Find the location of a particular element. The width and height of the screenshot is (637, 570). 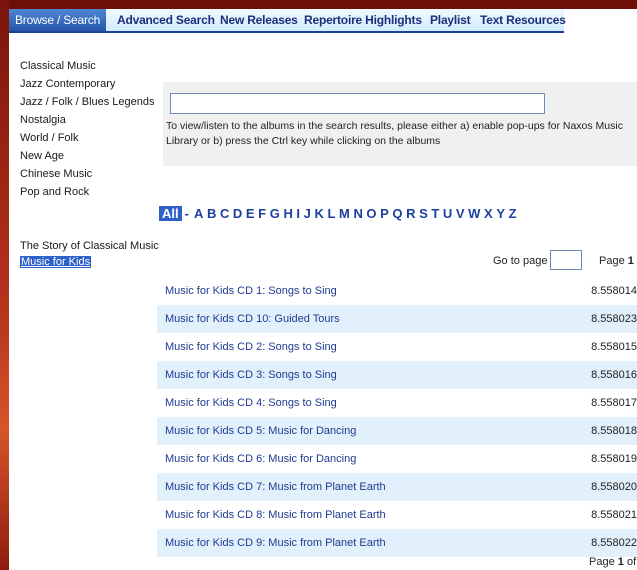

catalog-number: 8.558023 is located at coordinates (614, 319).